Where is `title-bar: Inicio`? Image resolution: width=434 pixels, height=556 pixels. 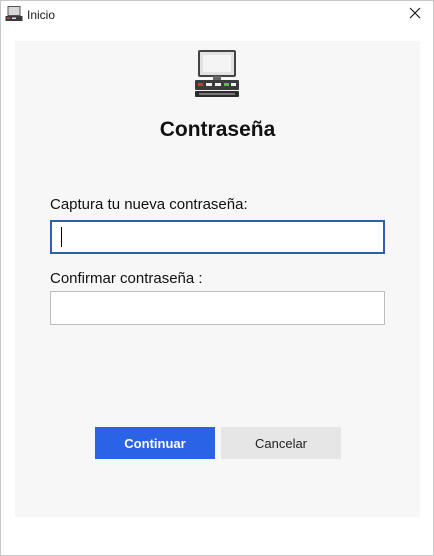
title-bar: Inicio is located at coordinates (217, 15).